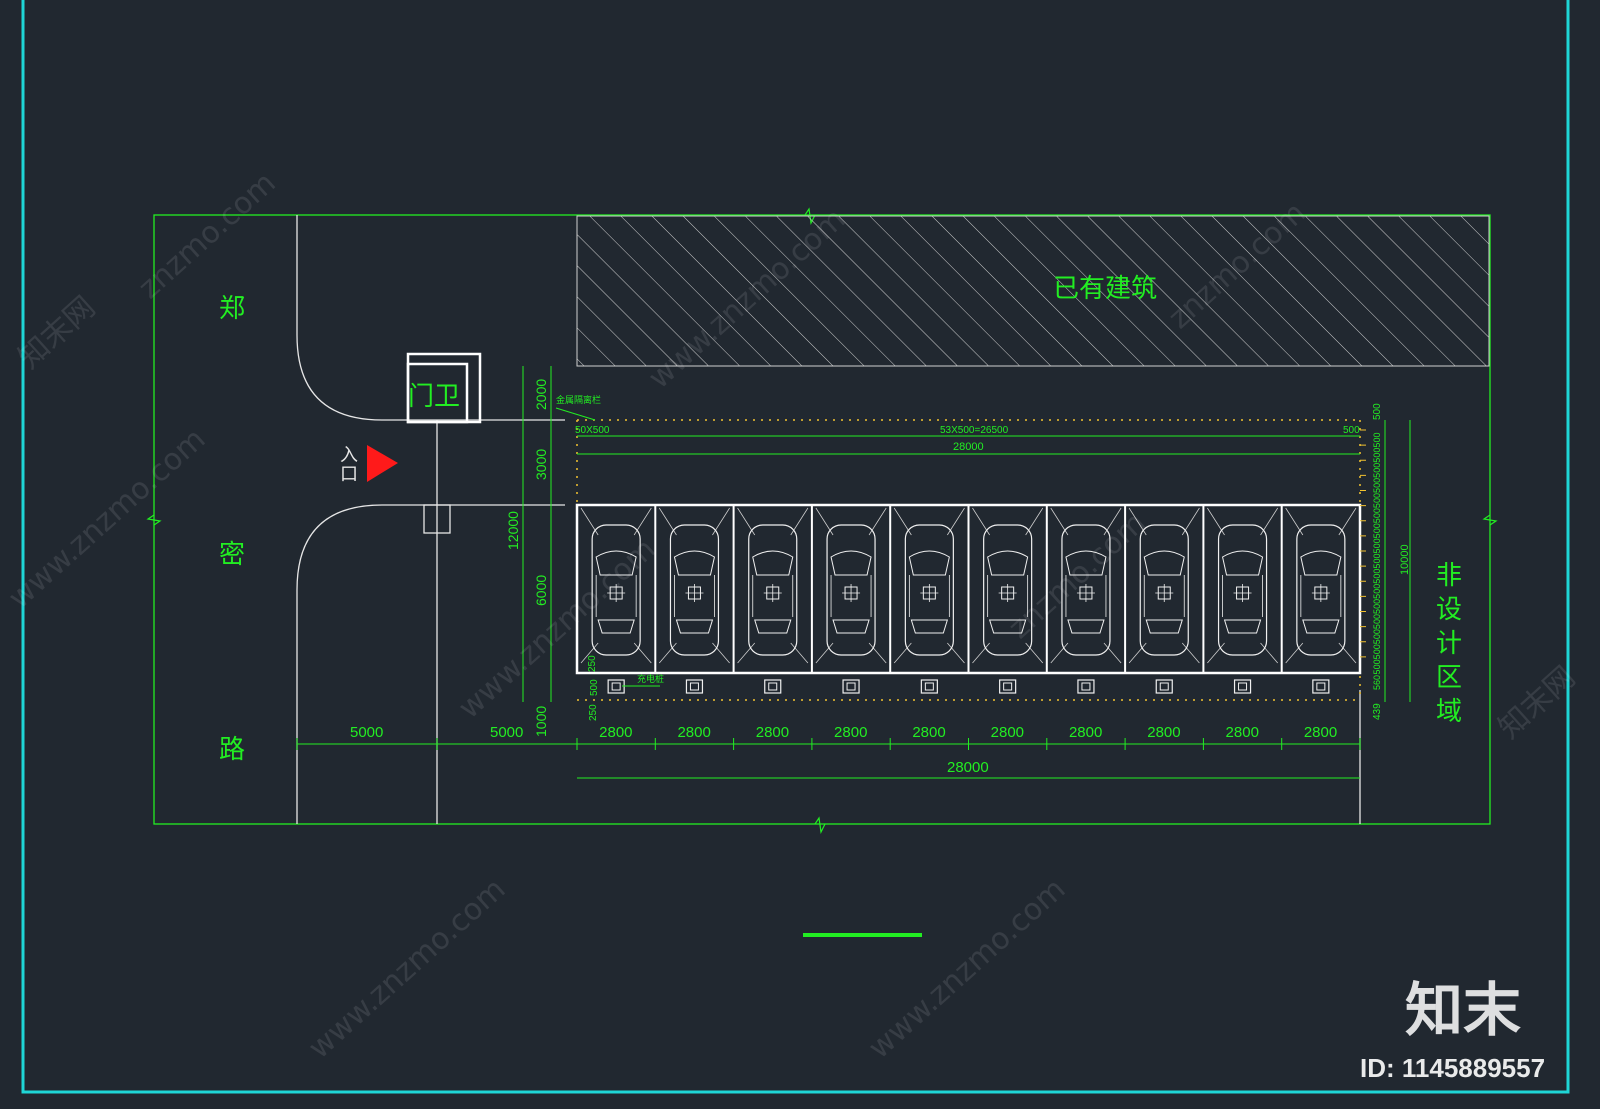 The image size is (1600, 1109). What do you see at coordinates (828, 737) in the screenshot?
I see `bay-dimensions: 2800 2800 2800 2800 2800 2800 2800 2800 2800 2800` at bounding box center [828, 737].